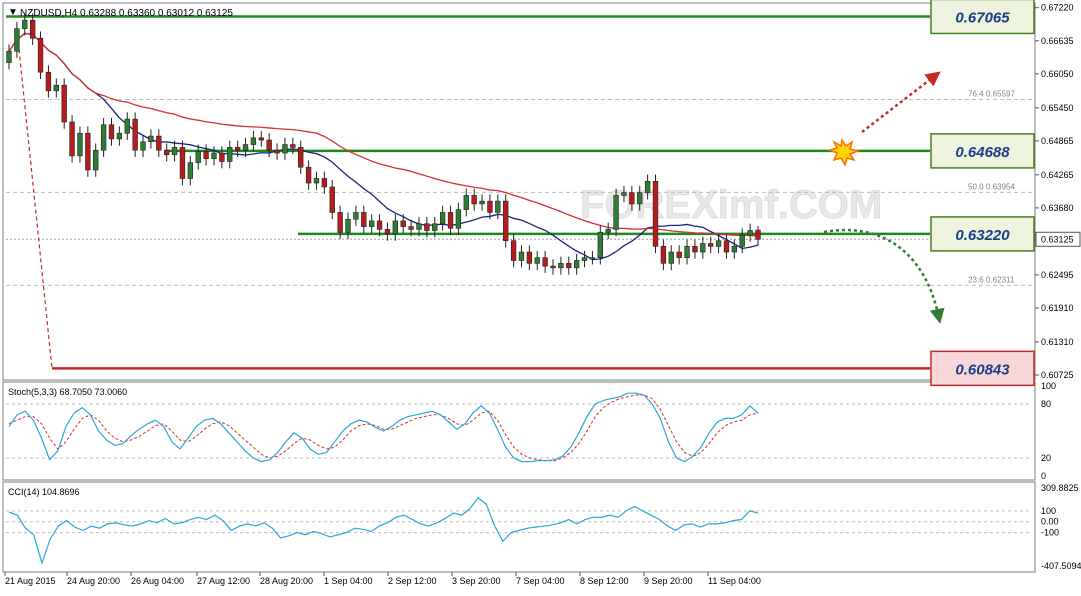 The image size is (1081, 596). What do you see at coordinates (1060, 488) in the screenshot?
I see `cci-tick-label: 309.8825` at bounding box center [1060, 488].